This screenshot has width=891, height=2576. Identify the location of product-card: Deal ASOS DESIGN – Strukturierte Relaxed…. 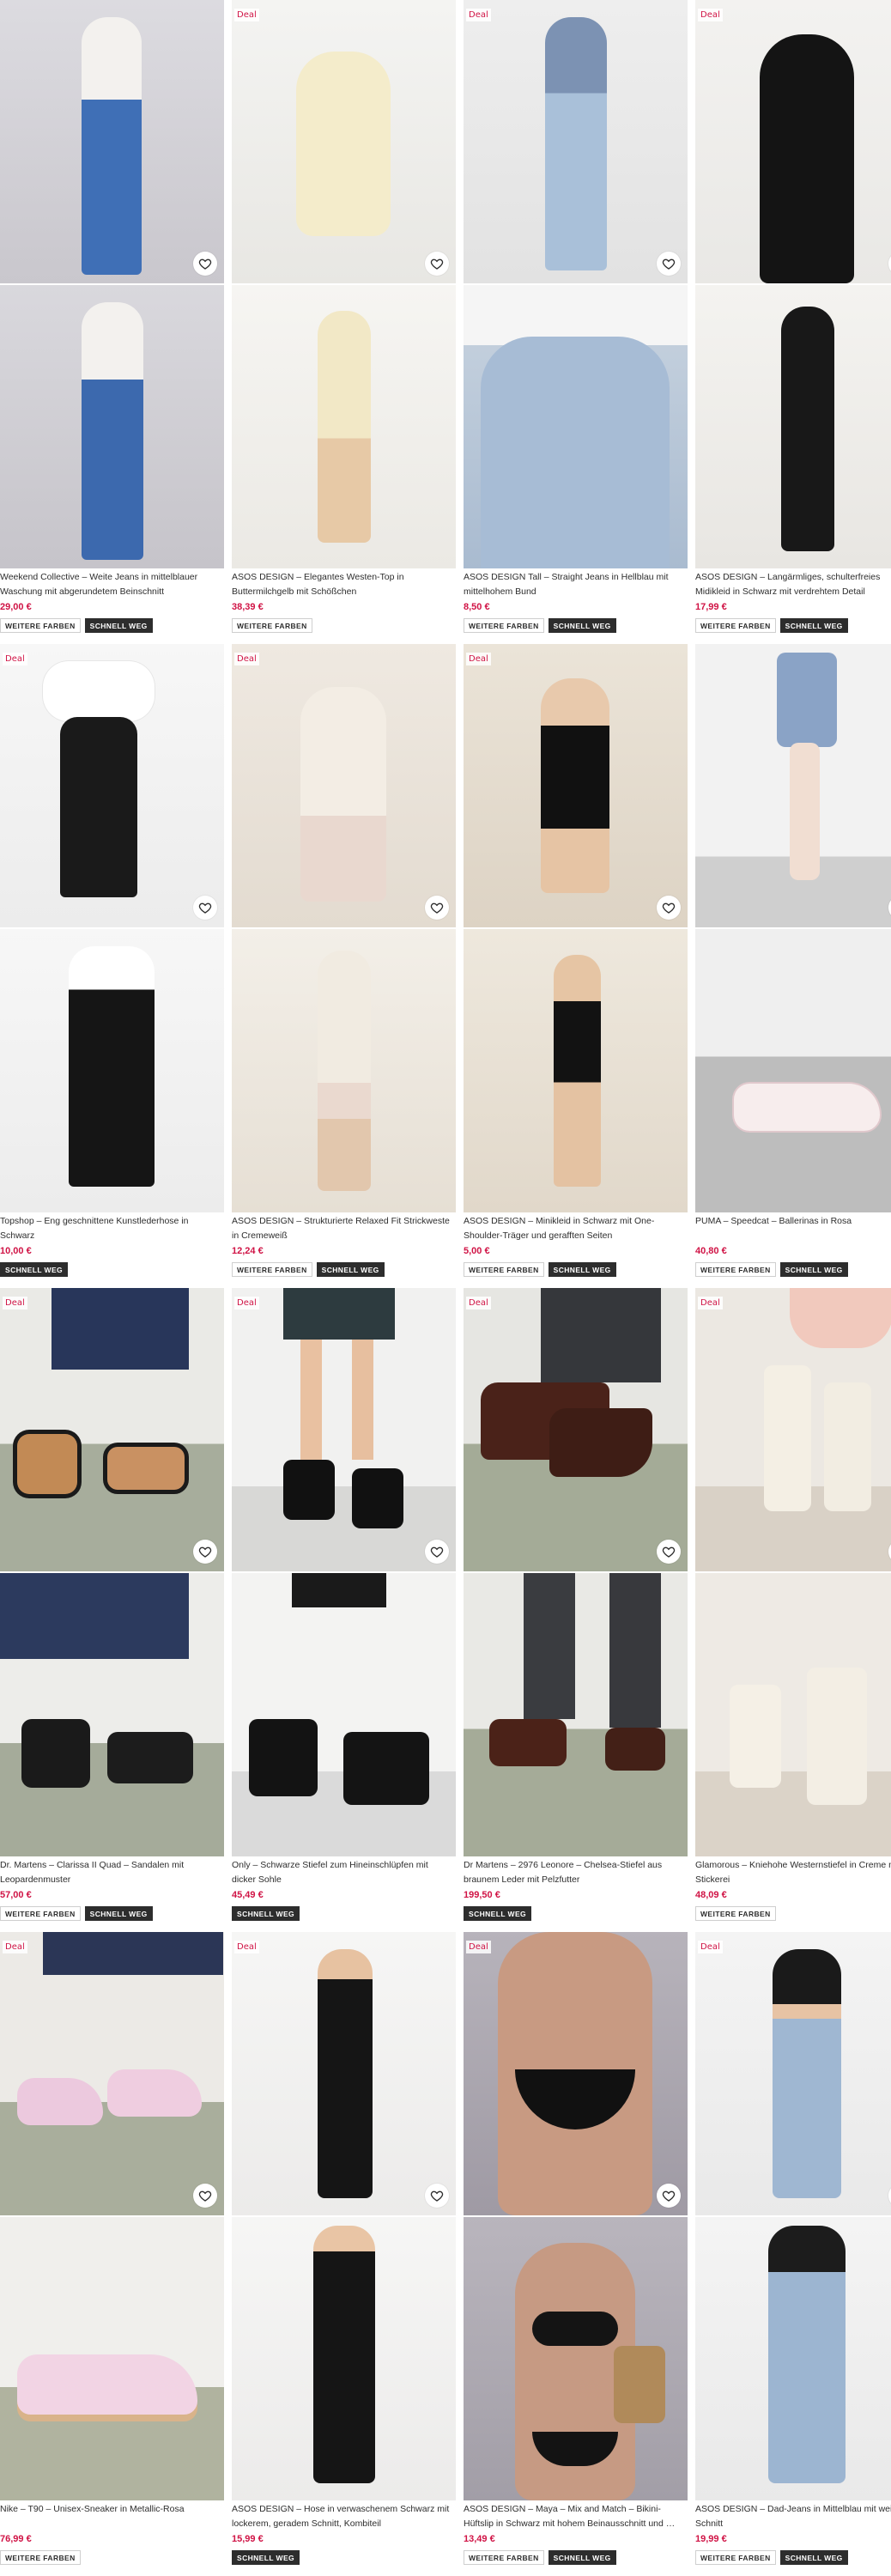
(344, 961).